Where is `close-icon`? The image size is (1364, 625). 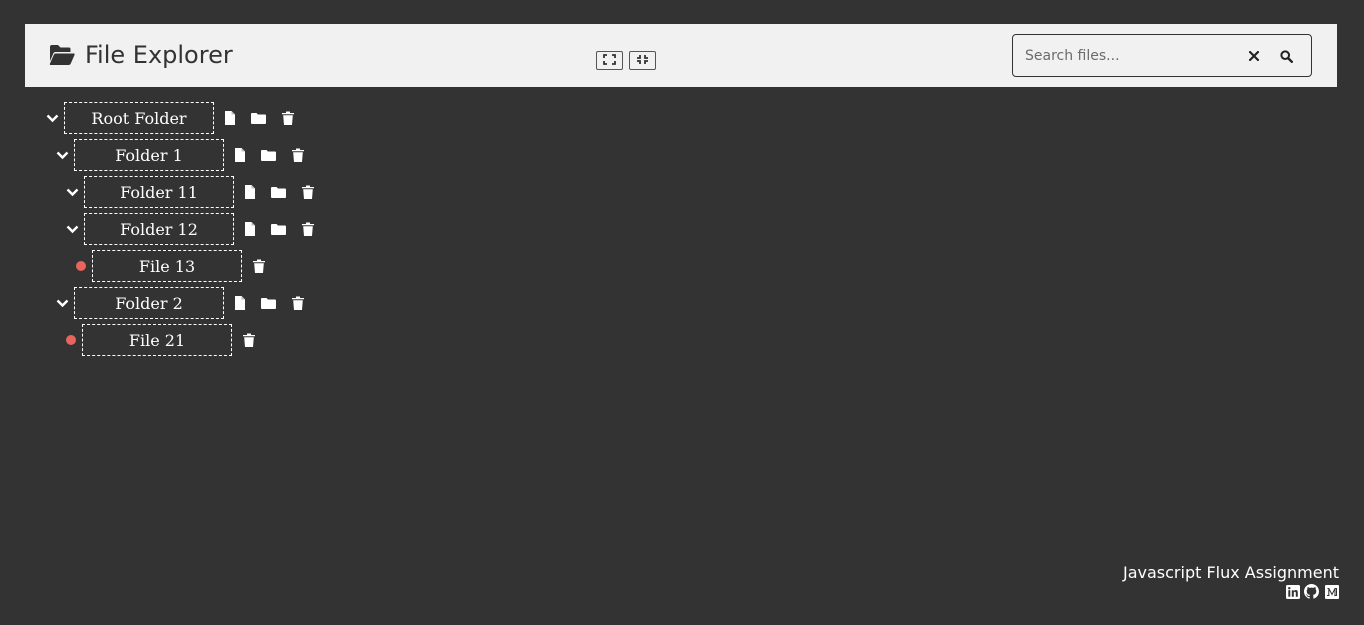 close-icon is located at coordinates (1254, 56).